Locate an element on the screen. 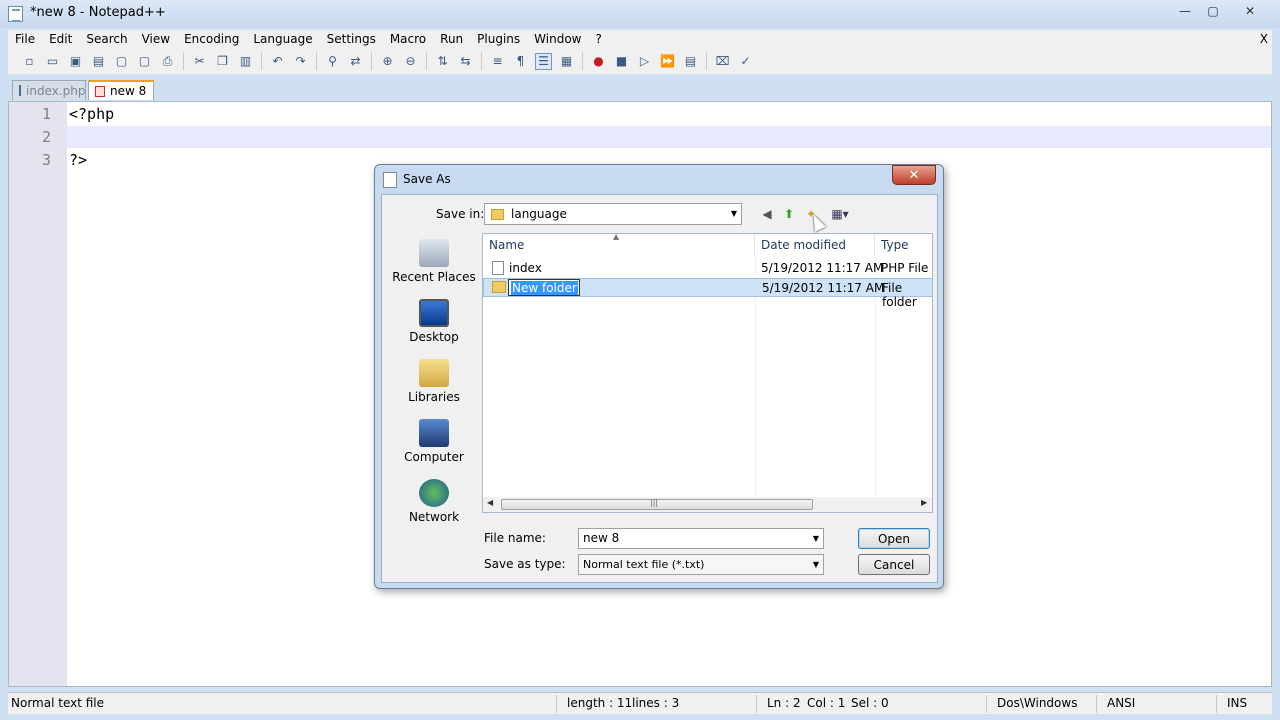  dialog-close-button: ✕ is located at coordinates (914, 175).